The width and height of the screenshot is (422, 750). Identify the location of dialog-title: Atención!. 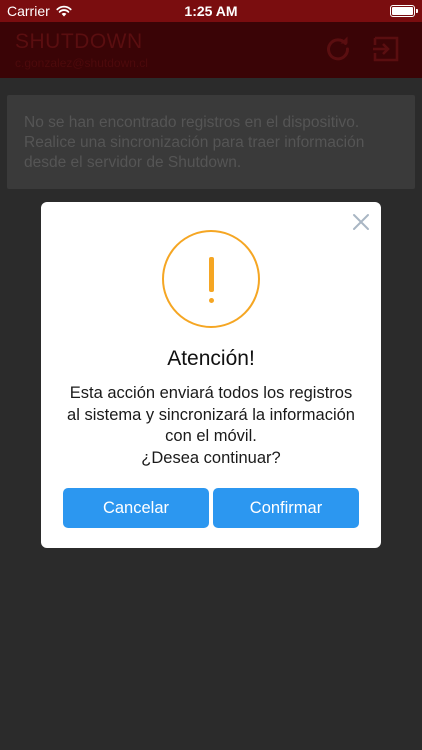
(211, 358).